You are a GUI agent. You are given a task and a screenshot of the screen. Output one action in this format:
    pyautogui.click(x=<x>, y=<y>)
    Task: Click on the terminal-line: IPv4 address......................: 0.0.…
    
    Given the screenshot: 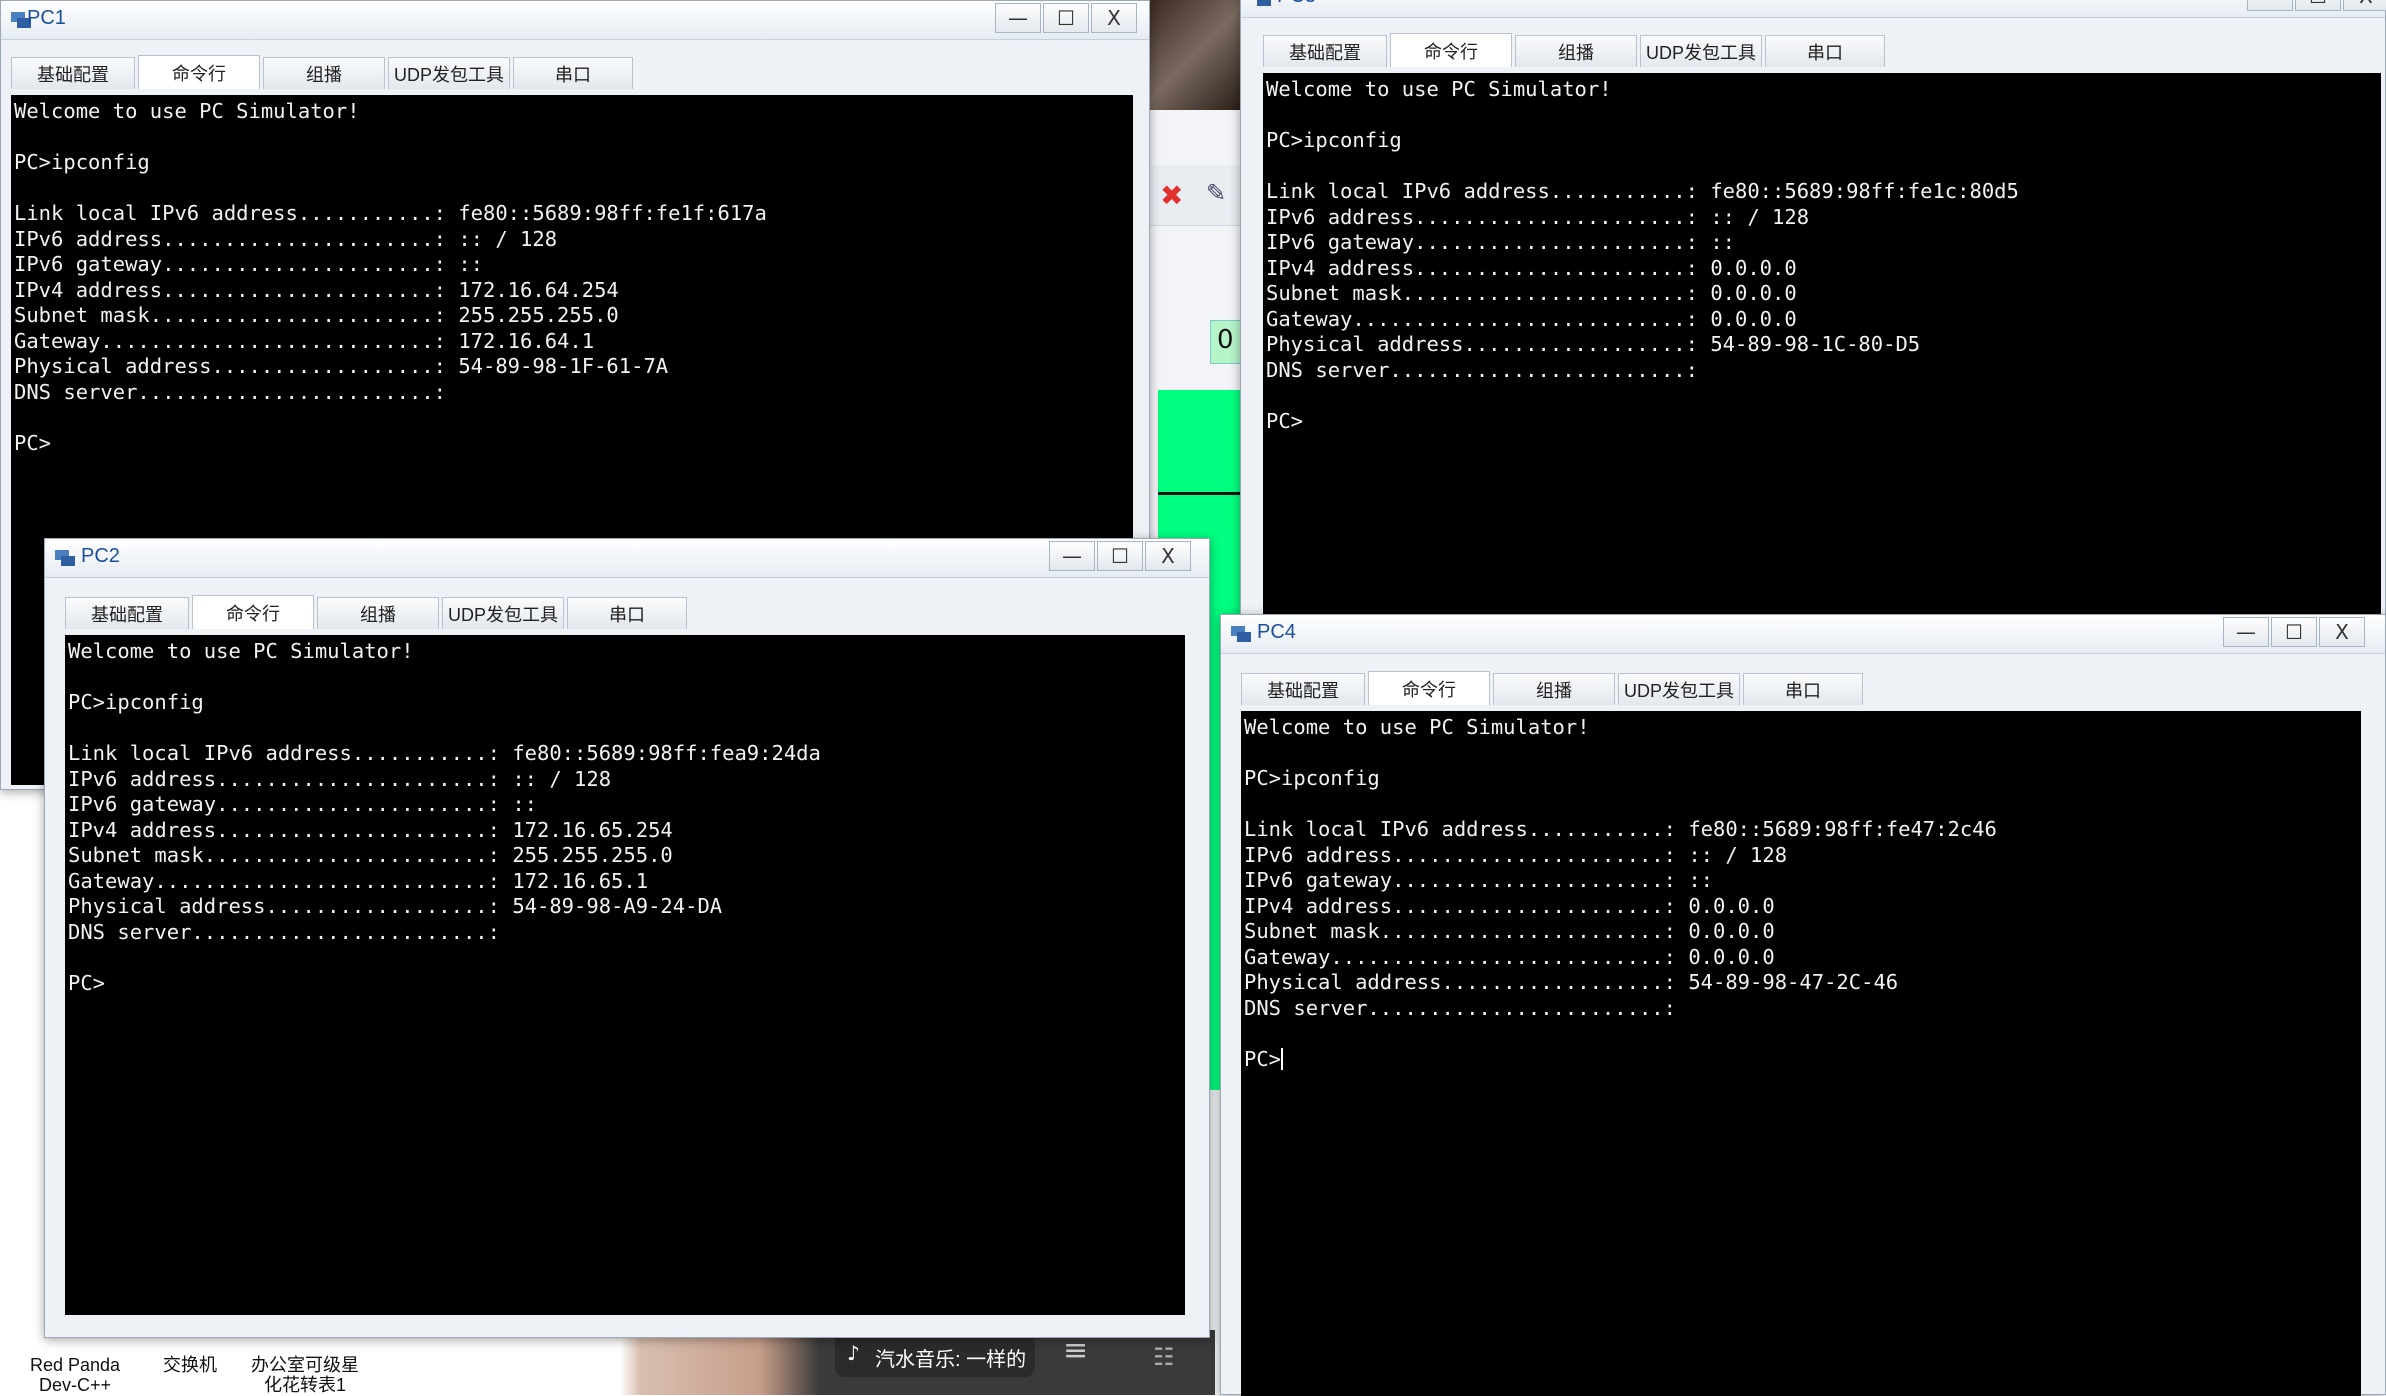 What is the action you would take?
    pyautogui.click(x=1509, y=905)
    